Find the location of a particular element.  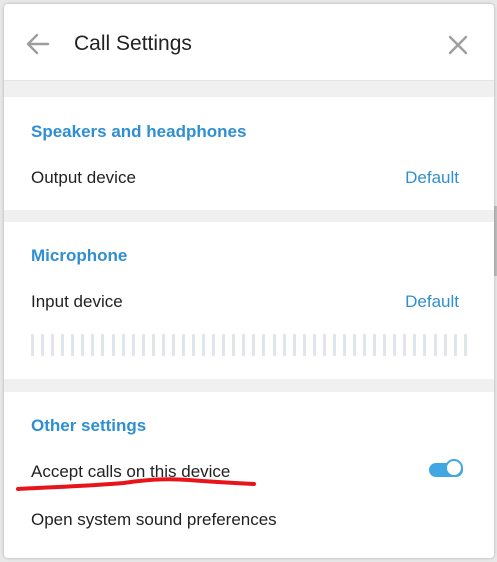

other-settings-section-title: Other settings is located at coordinates (89, 425).